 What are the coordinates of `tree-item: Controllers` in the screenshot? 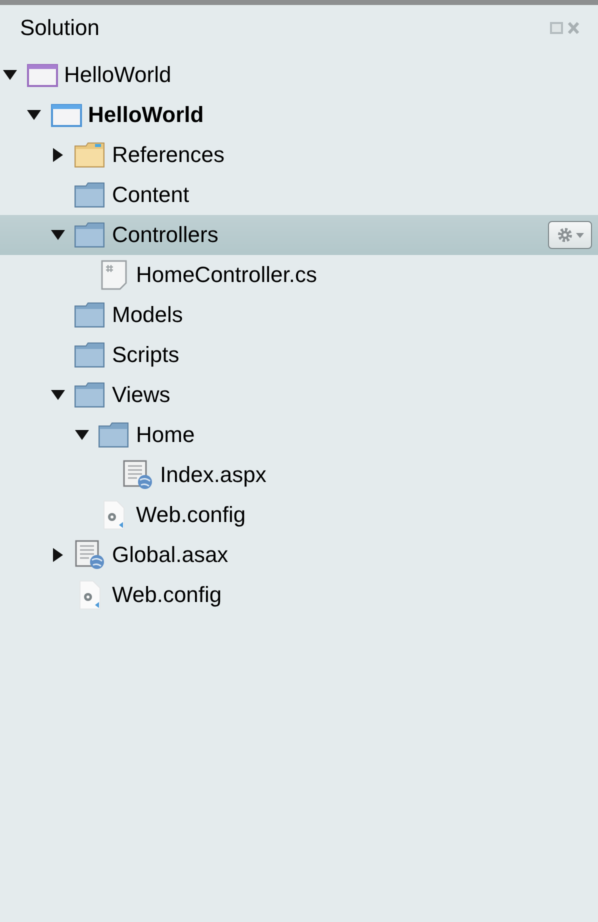 It's located at (299, 235).